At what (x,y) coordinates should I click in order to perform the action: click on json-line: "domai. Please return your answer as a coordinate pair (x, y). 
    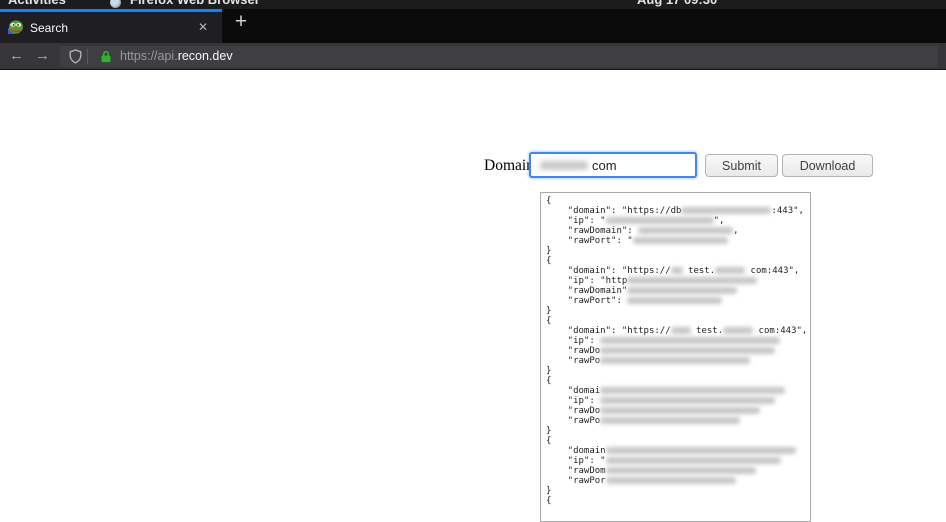
    Looking at the image, I should click on (678, 391).